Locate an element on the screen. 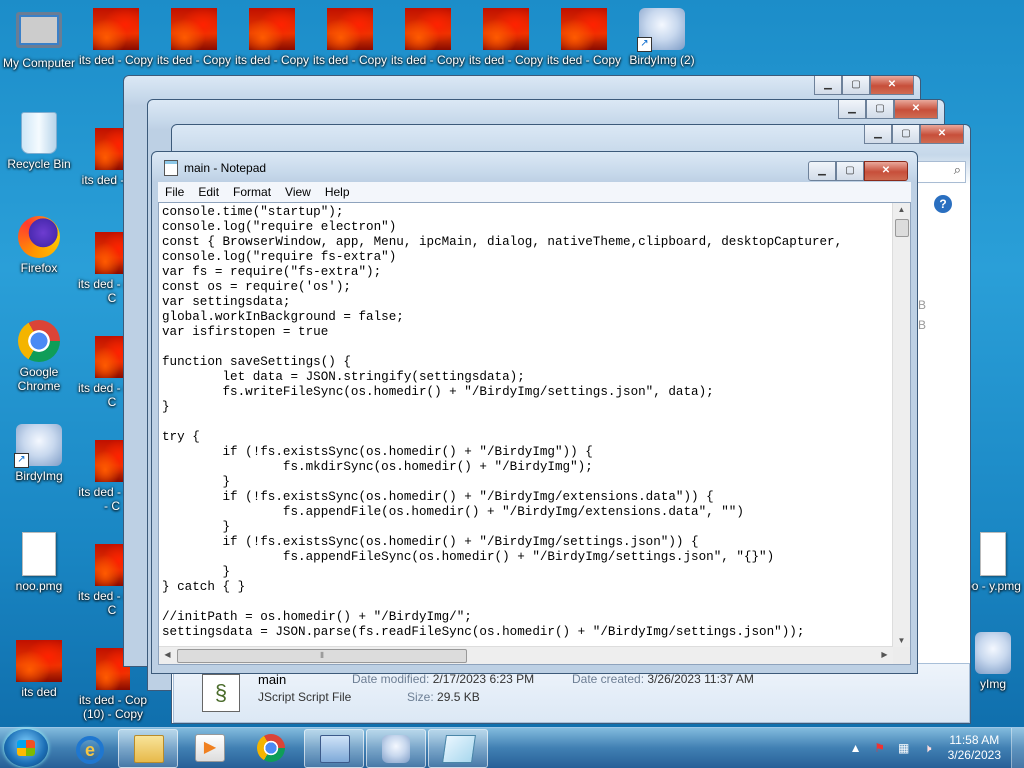 This screenshot has height=768, width=1024. media-player-icon: ▶ is located at coordinates (210, 748).